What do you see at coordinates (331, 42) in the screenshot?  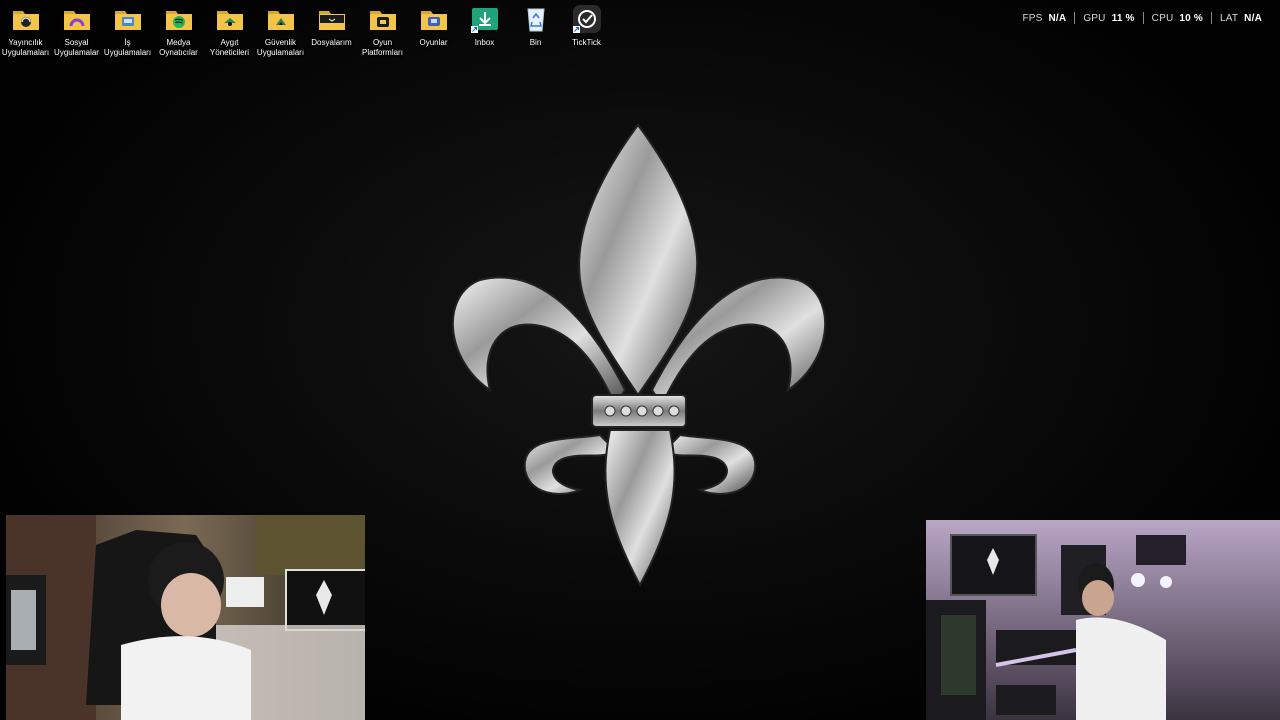 I see `icon-label: Dosyalarım` at bounding box center [331, 42].